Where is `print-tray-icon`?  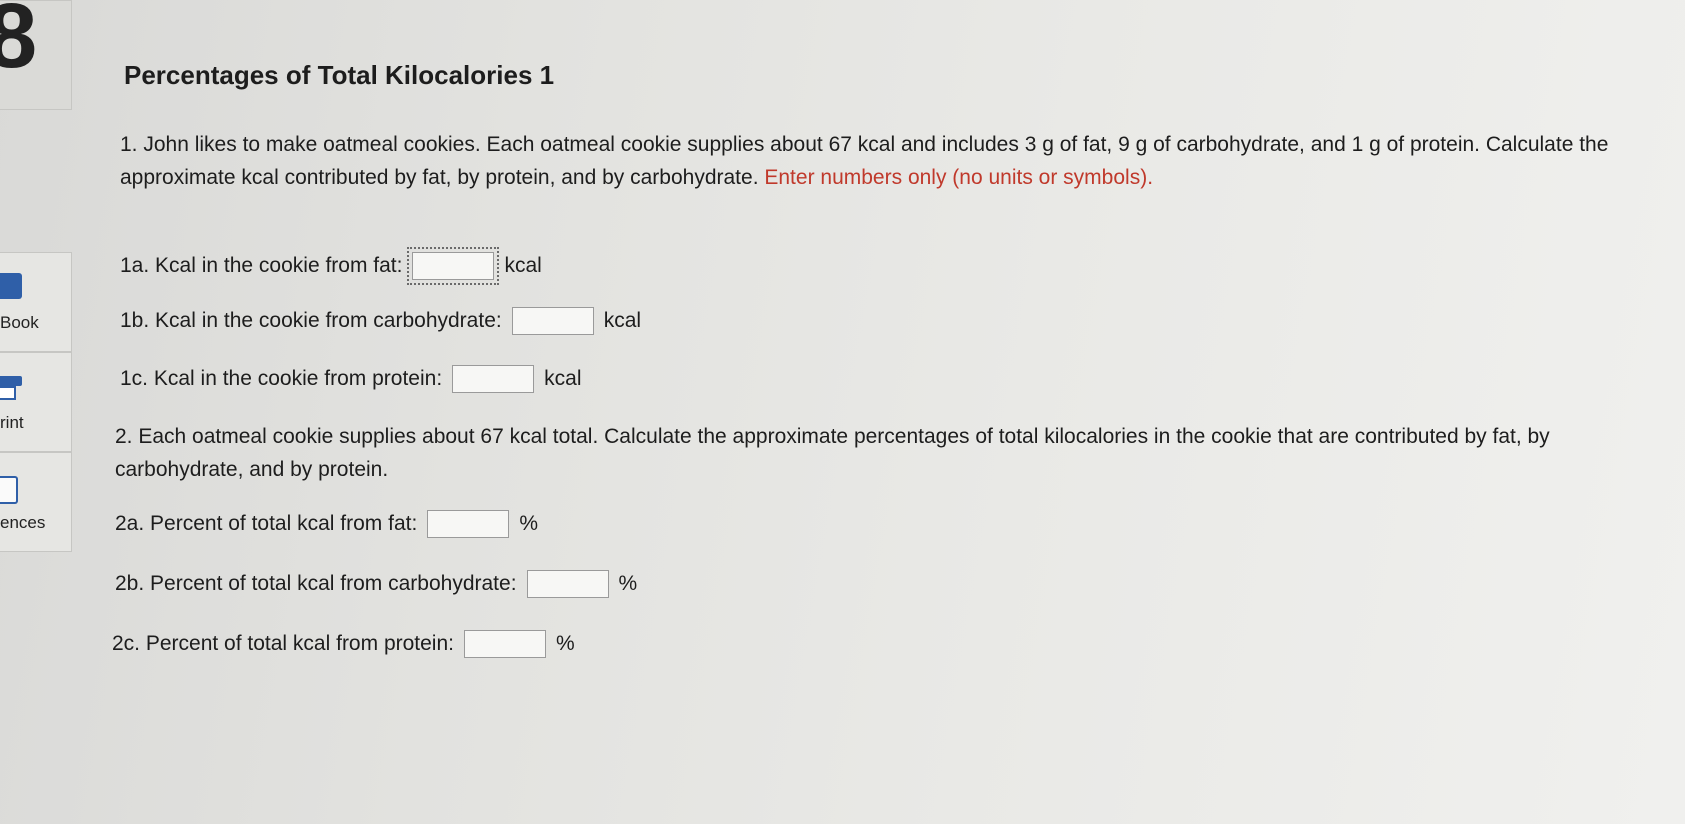
print-tray-icon is located at coordinates (8, 393).